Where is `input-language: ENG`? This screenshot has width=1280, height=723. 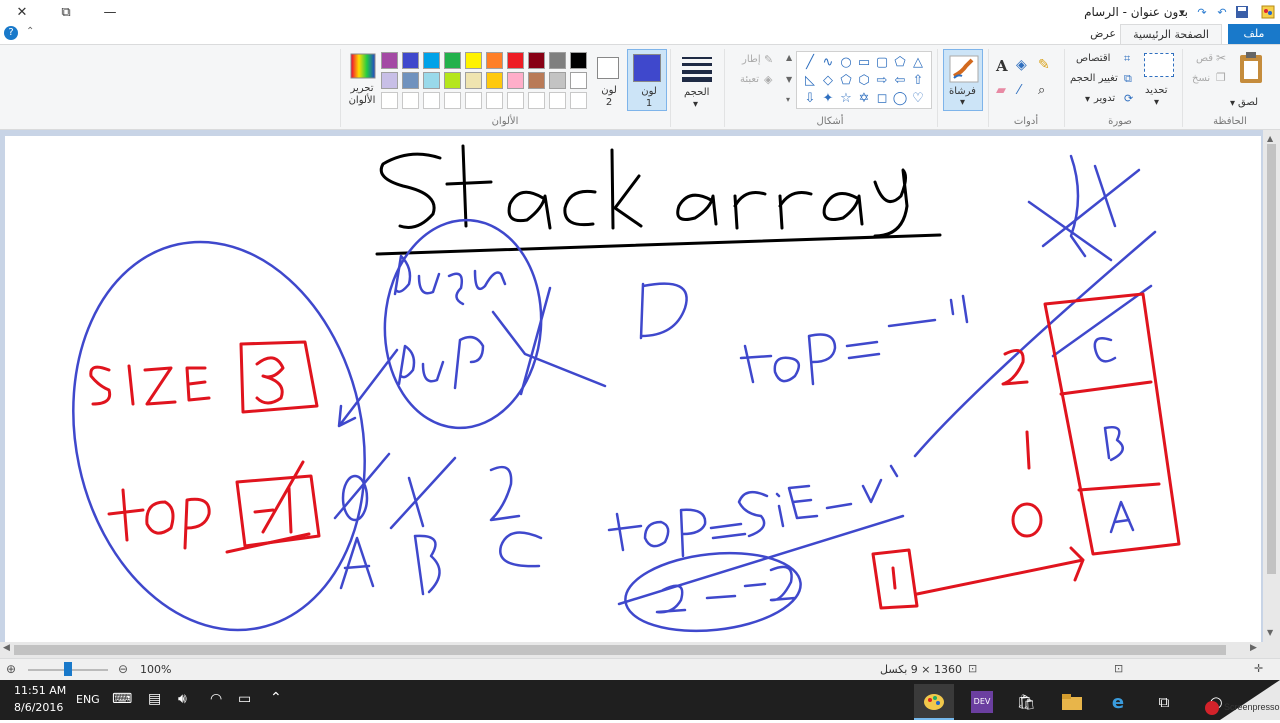
input-language: ENG is located at coordinates (88, 699).